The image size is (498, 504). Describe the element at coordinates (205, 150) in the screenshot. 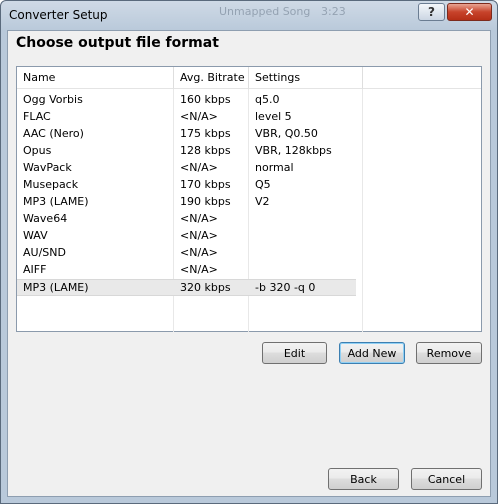

I see `cell-bitrate: 128 kbps` at that location.